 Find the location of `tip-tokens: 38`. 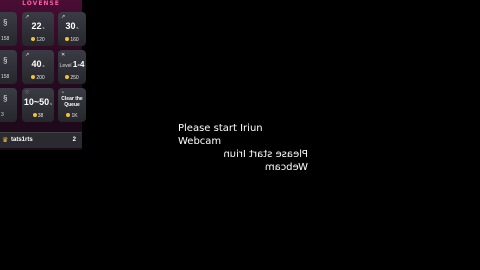

tip-tokens: 38 is located at coordinates (38, 116).